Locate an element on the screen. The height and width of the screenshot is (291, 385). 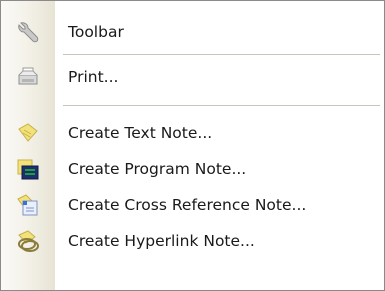
hyperlink-note-icon is located at coordinates (28, 241).